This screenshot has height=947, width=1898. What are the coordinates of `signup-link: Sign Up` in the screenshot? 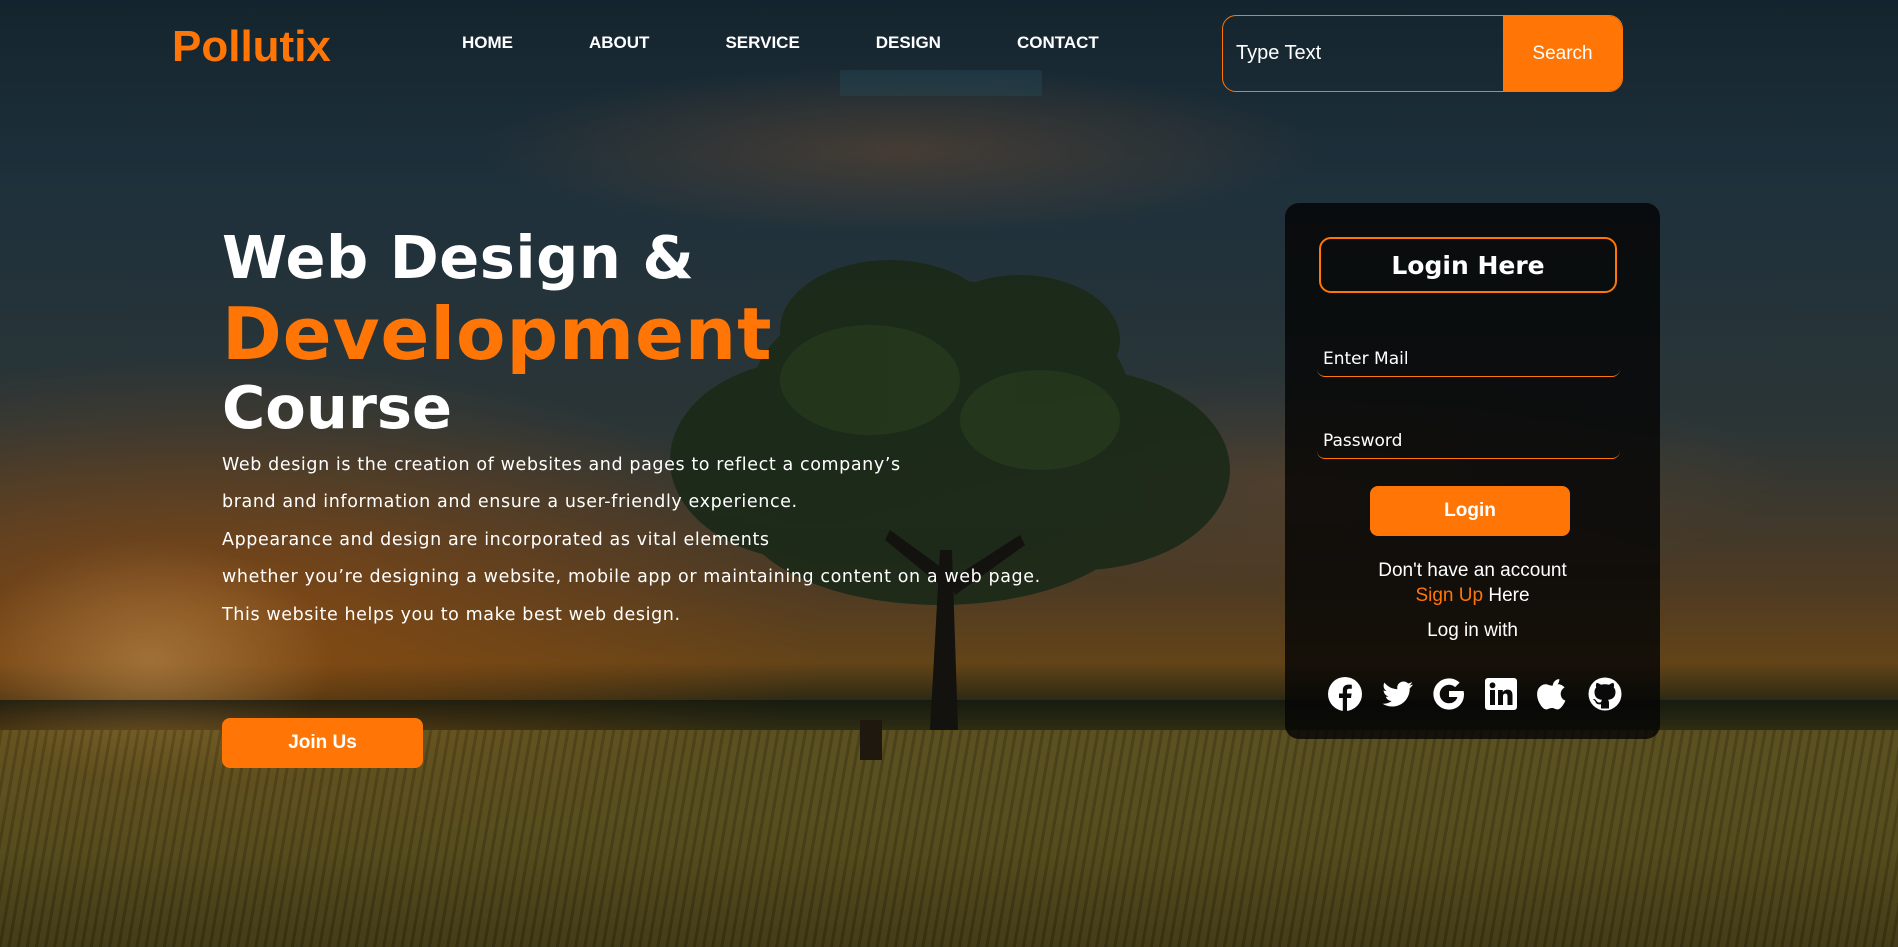 It's located at (1449, 595).